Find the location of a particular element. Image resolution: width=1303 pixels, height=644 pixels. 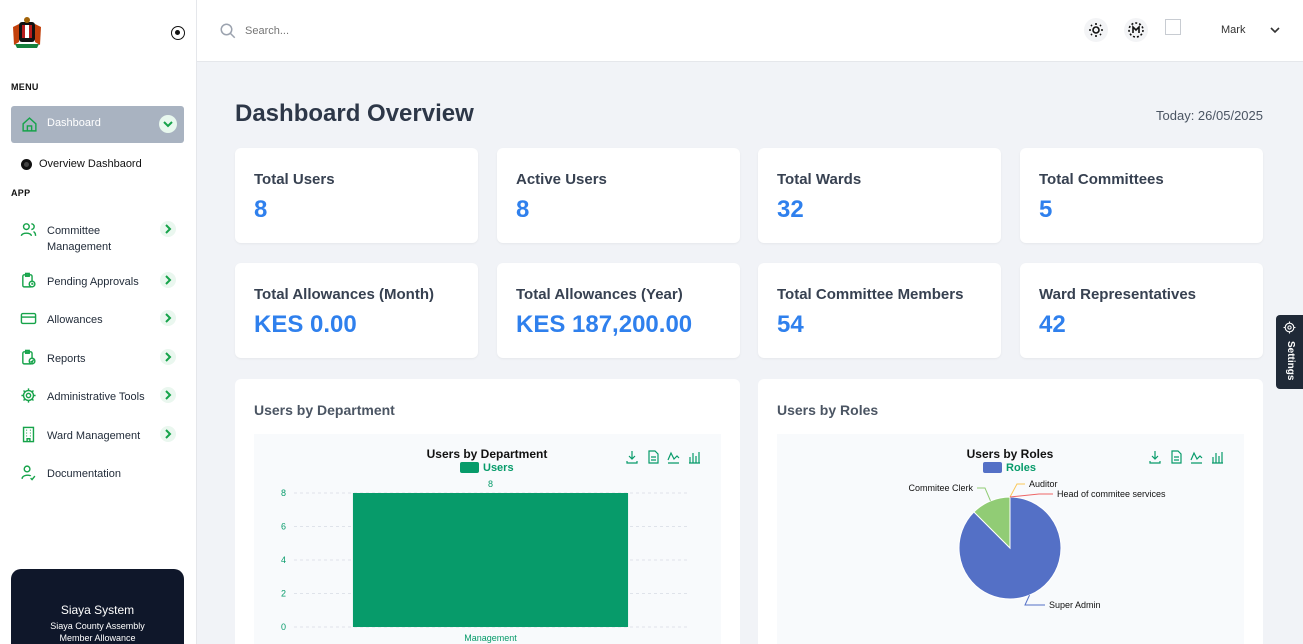

kenya-coat-of-arms-logo is located at coordinates (27, 32).